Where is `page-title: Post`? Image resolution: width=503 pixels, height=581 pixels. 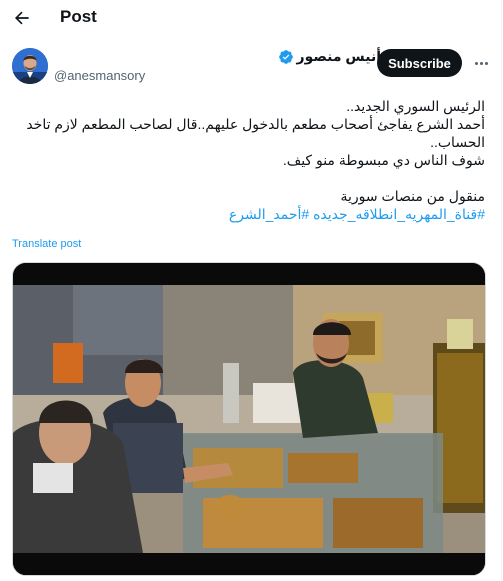
page-title: Post is located at coordinates (78, 16).